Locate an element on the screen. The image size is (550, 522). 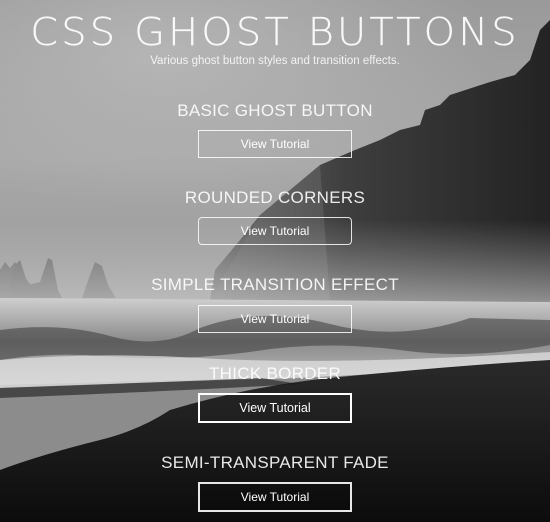
view-tutorial-button-basic: View Tutorial is located at coordinates (275, 144).